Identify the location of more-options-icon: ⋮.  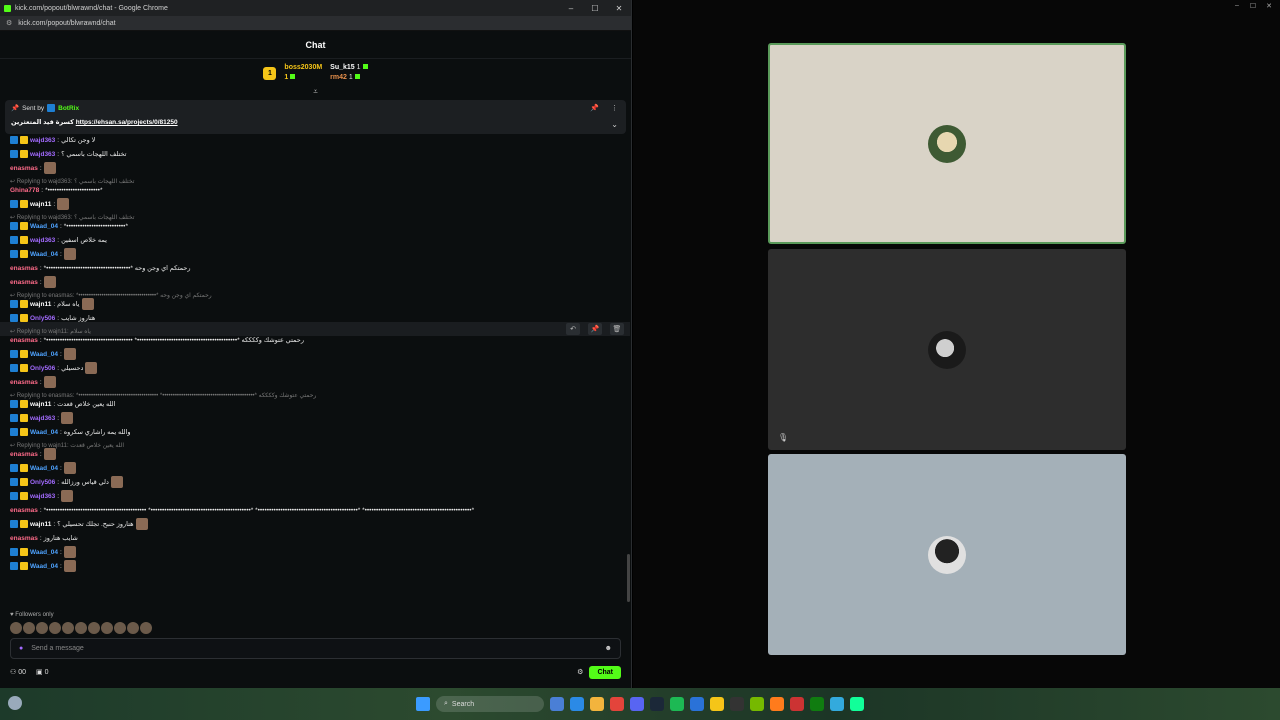
(614, 108).